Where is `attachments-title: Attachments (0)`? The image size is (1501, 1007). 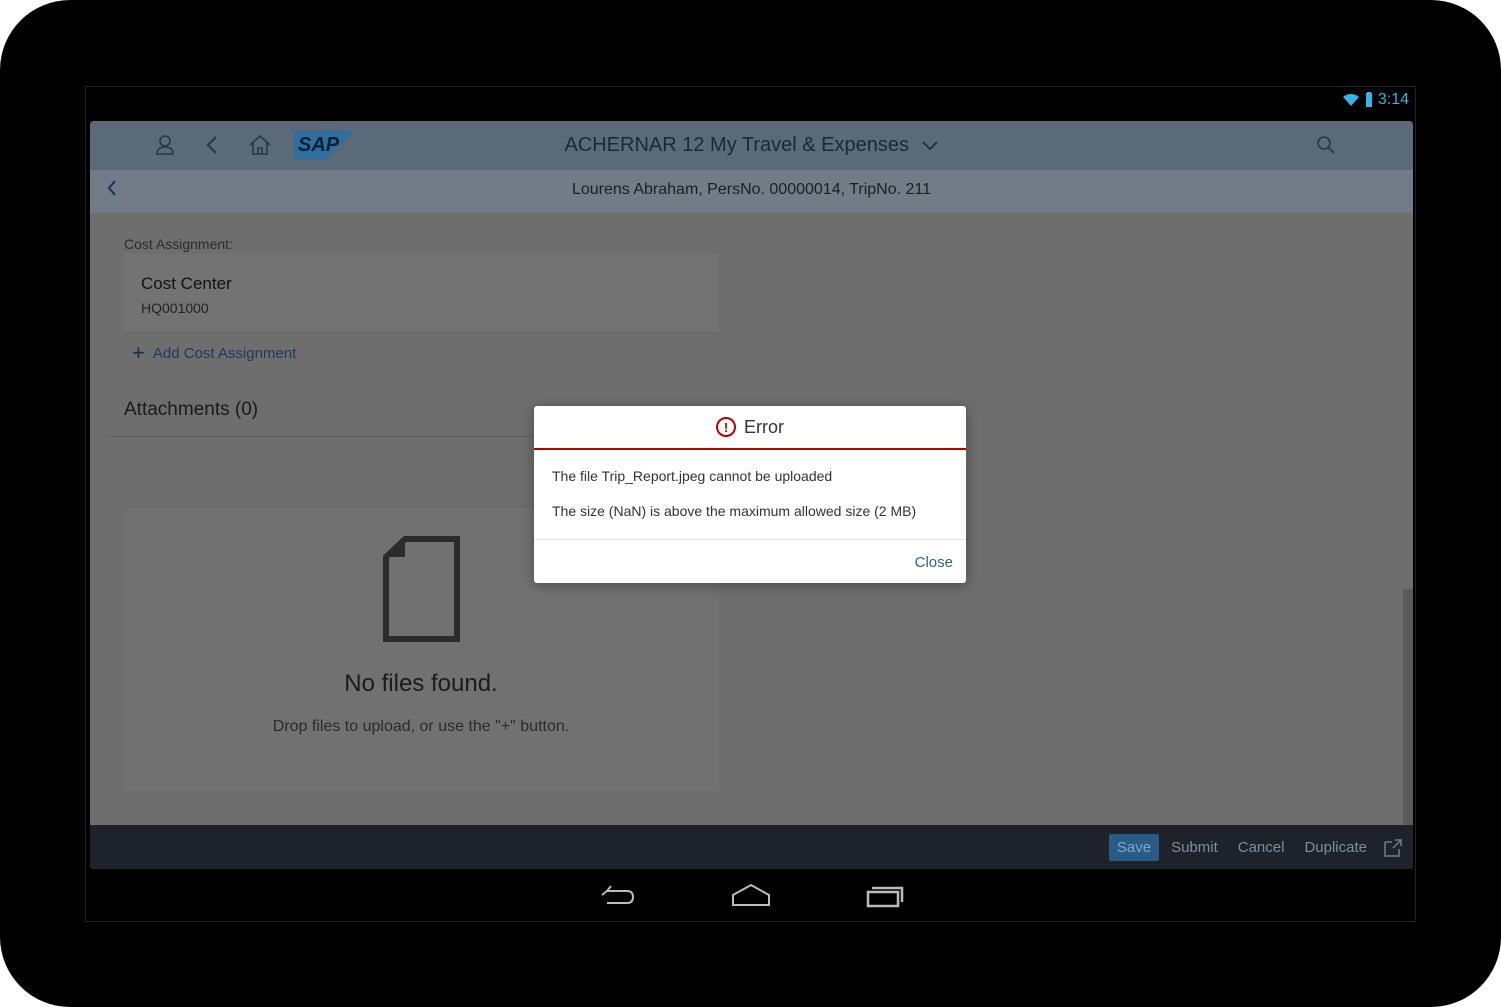 attachments-title: Attachments (0) is located at coordinates (191, 409).